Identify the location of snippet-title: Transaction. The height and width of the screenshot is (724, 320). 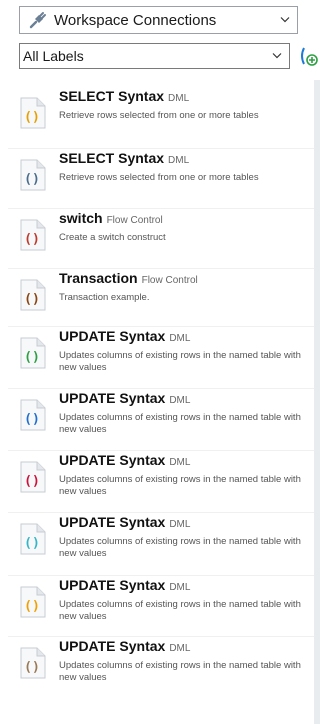
(98, 278).